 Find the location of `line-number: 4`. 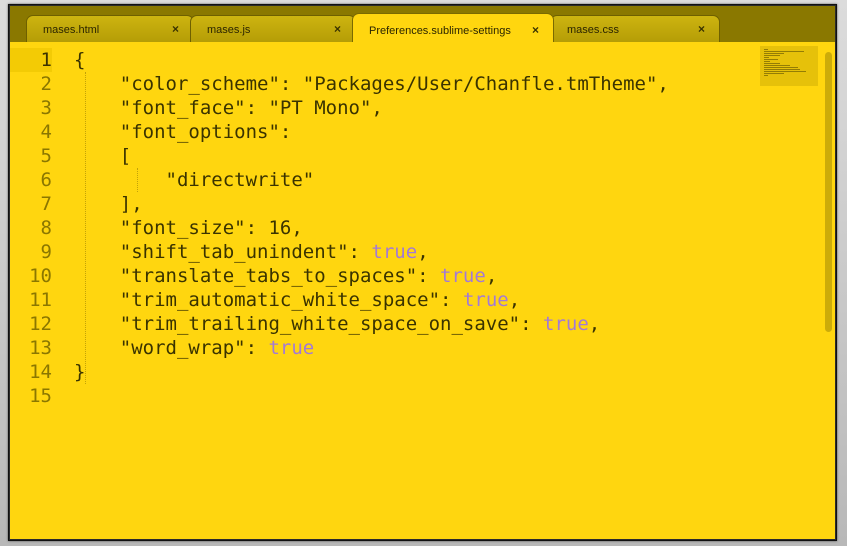

line-number: 4 is located at coordinates (46, 132).